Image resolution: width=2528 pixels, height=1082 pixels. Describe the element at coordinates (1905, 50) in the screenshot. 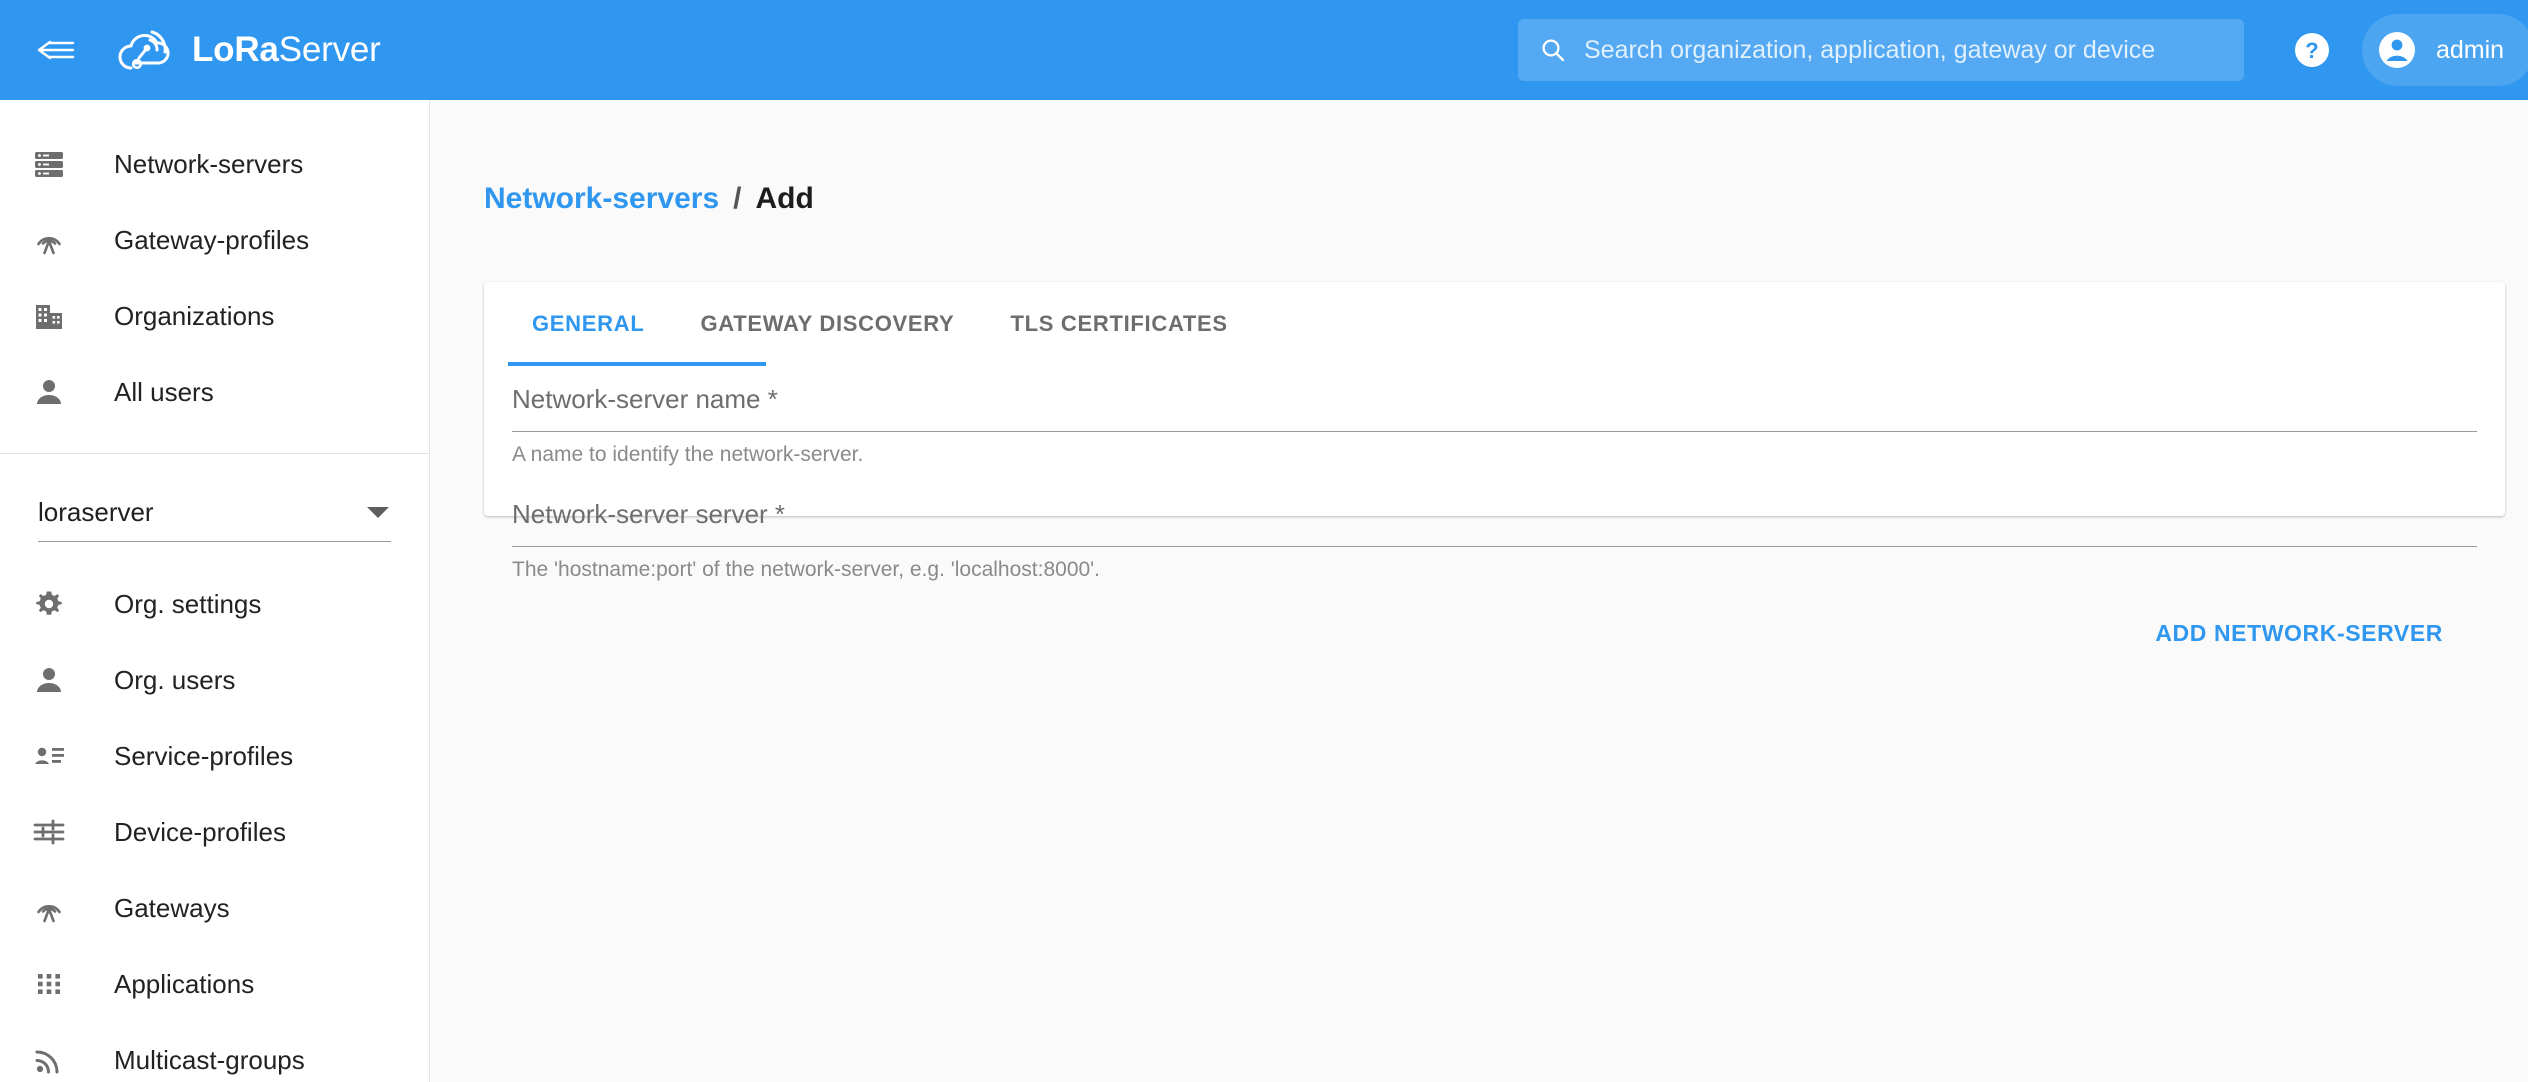

I see `search-input` at that location.